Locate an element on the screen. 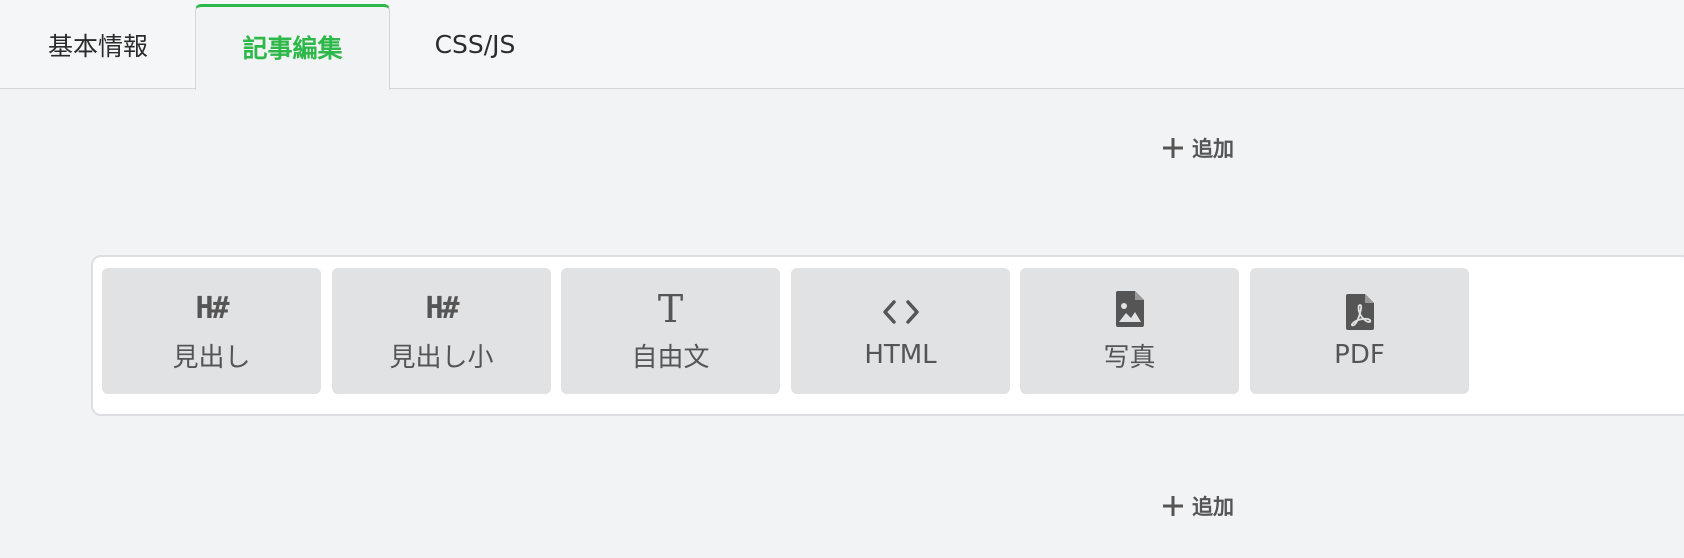 This screenshot has width=1684, height=558. subheading-icon: H# is located at coordinates (442, 308).